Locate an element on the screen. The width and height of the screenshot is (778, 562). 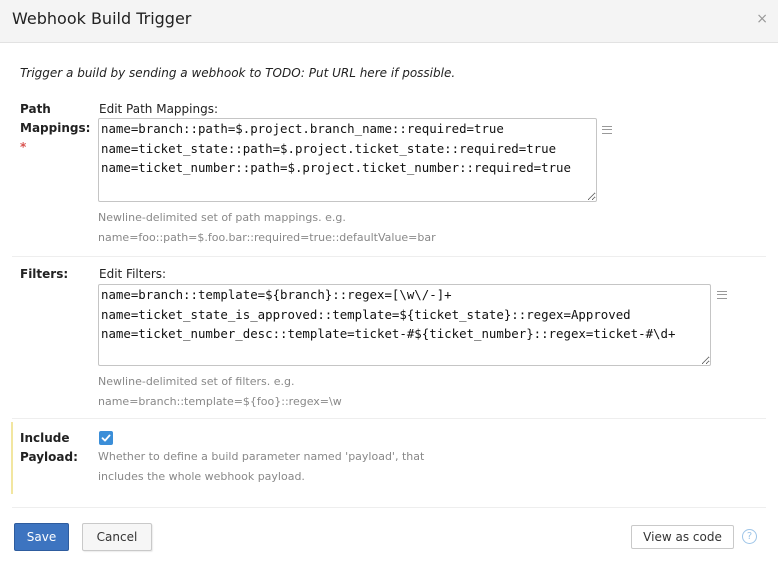
path-mappings-label-line2: Mappings: is located at coordinates (55, 128).